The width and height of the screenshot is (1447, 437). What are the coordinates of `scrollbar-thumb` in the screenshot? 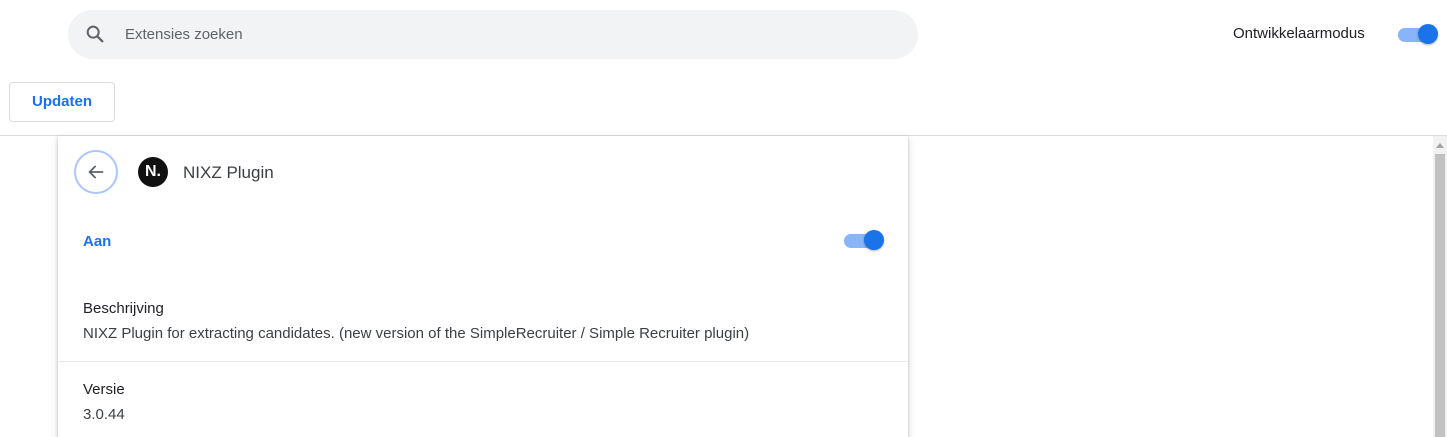 It's located at (1440, 295).